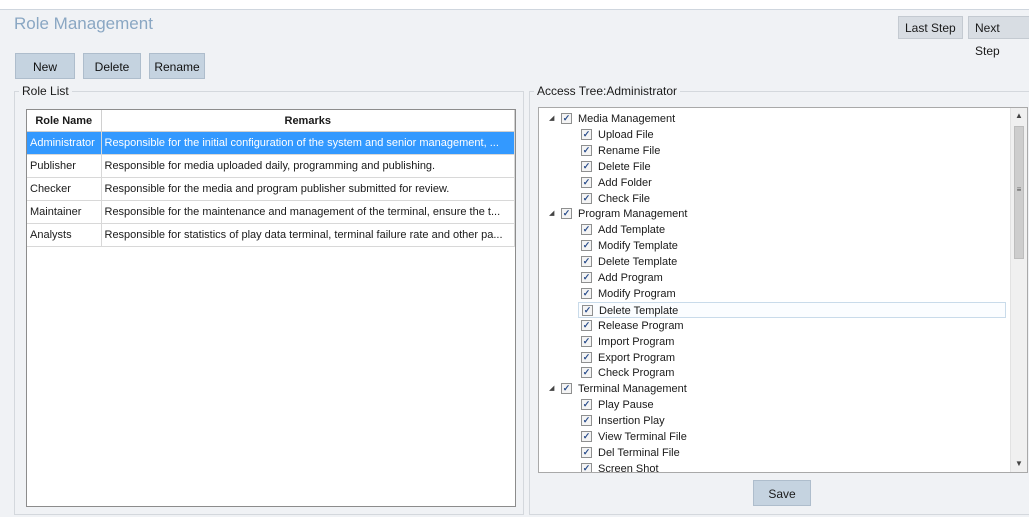 This screenshot has width=1029, height=517. I want to click on permission-label: Check Program, so click(636, 373).